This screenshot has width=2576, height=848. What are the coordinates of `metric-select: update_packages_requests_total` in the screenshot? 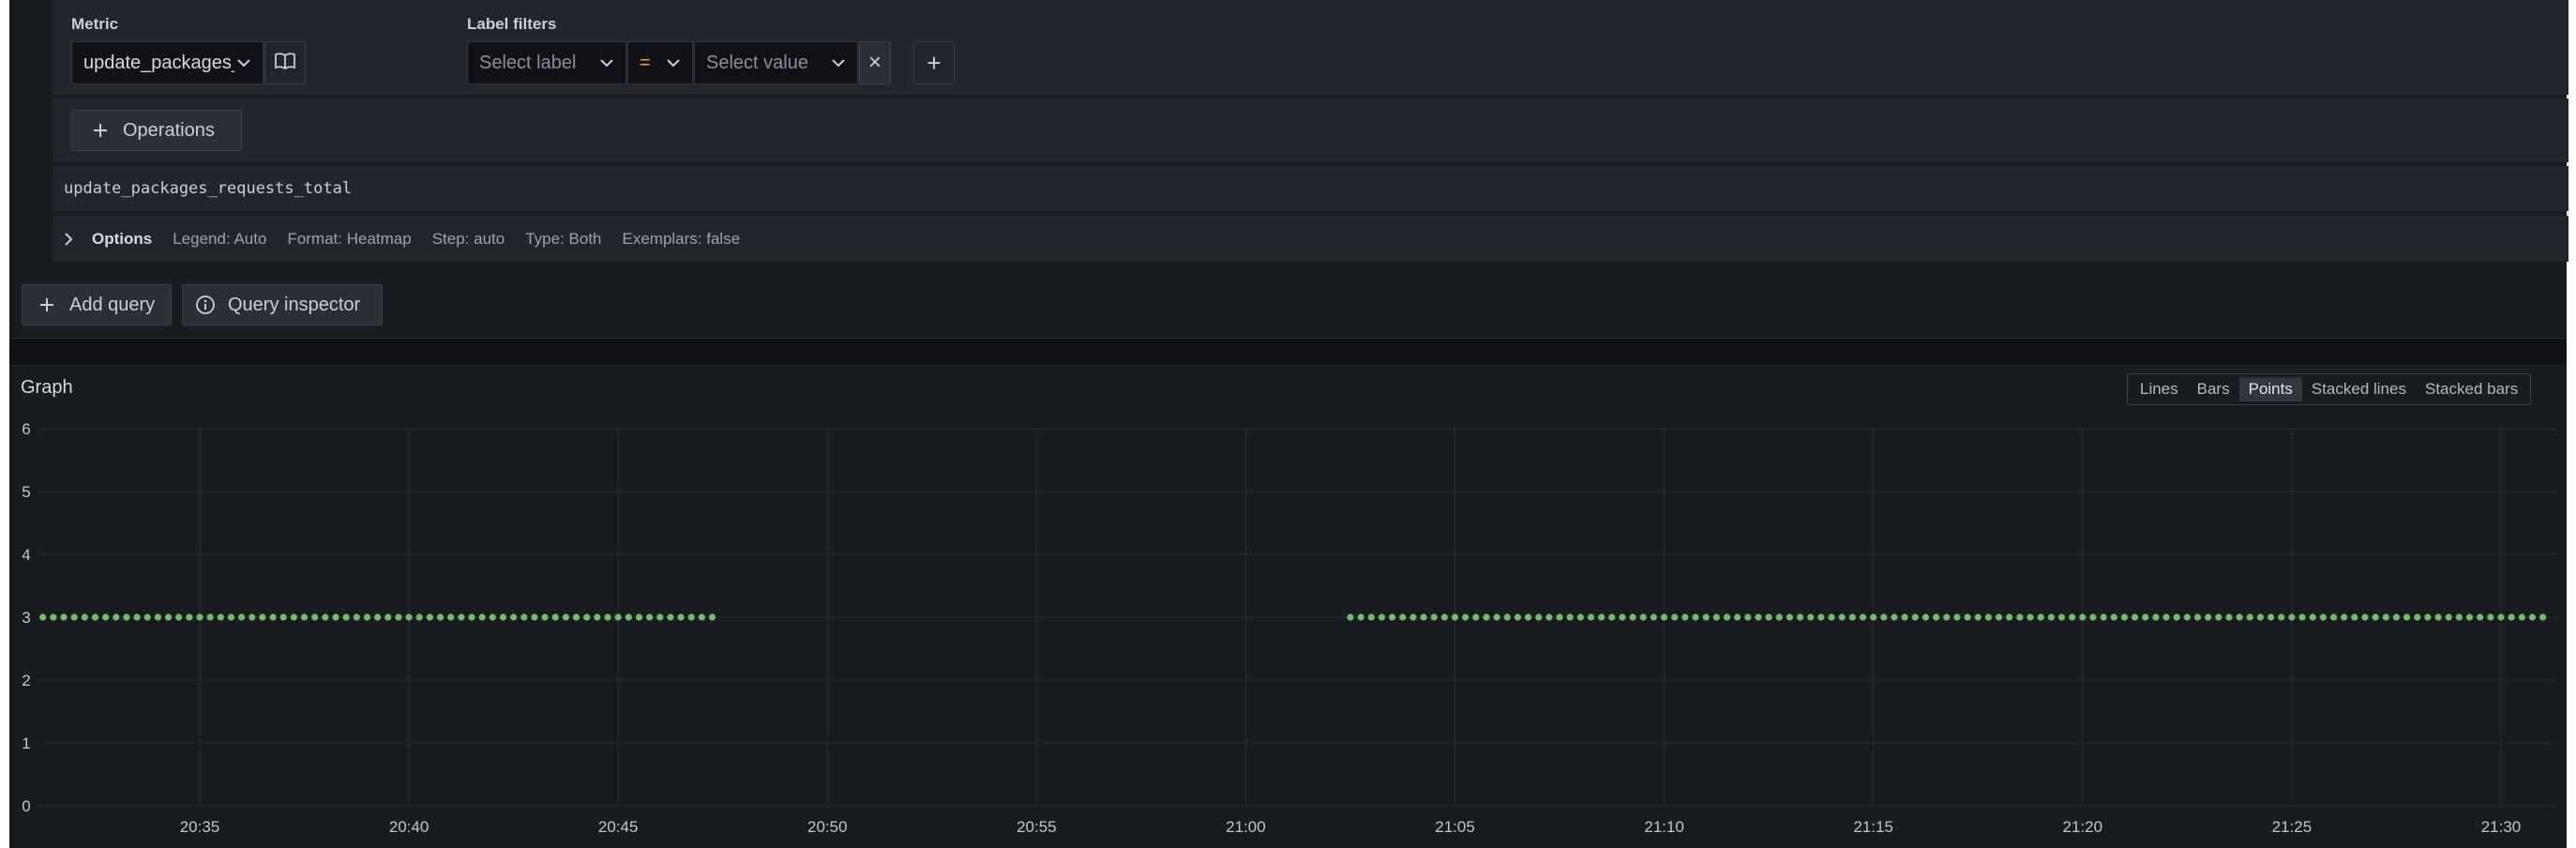 It's located at (167, 62).